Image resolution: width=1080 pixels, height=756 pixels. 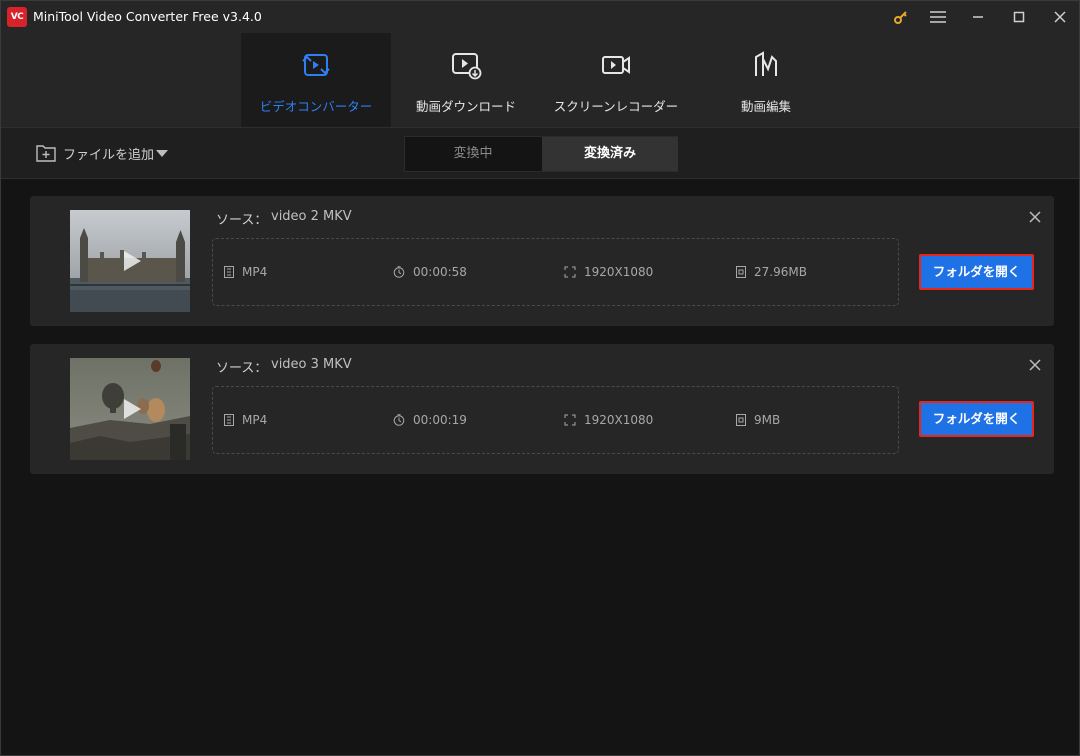 What do you see at coordinates (46, 153) in the screenshot?
I see `add-file-icon` at bounding box center [46, 153].